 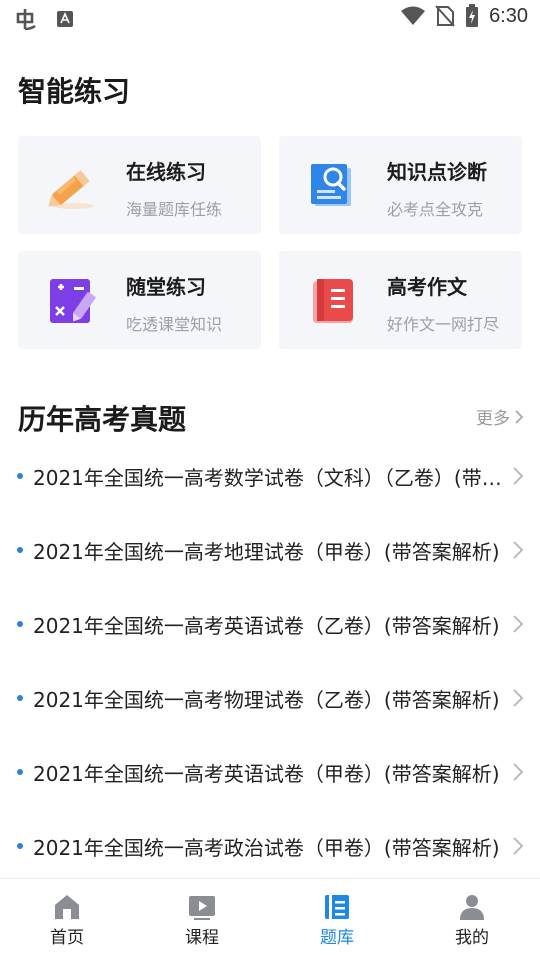 What do you see at coordinates (266, 552) in the screenshot?
I see `exam-title: 2021年全国统一高考地理试卷（甲卷）(带答案解析)` at bounding box center [266, 552].